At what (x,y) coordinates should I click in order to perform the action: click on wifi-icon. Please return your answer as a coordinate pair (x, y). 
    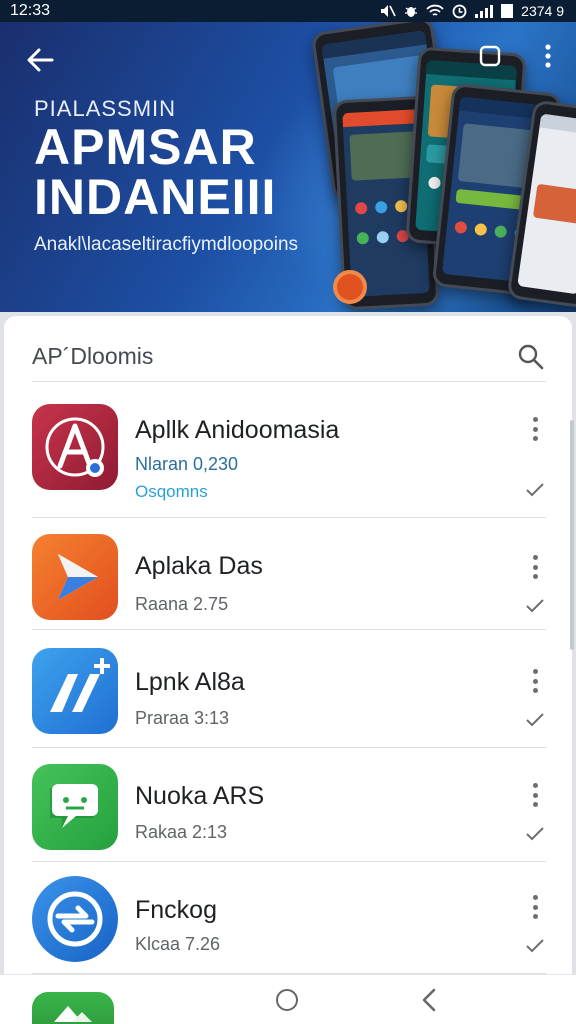
    Looking at the image, I should click on (435, 10).